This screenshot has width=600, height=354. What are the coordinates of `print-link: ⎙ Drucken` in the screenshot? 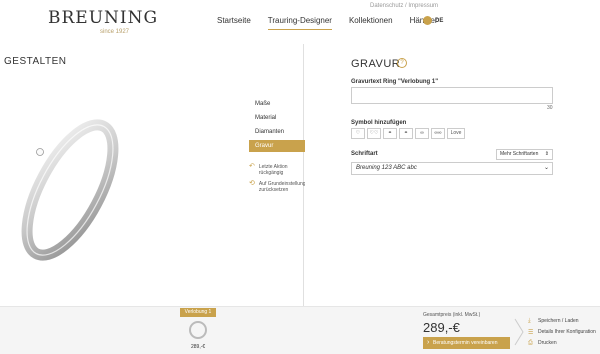 It's located at (562, 343).